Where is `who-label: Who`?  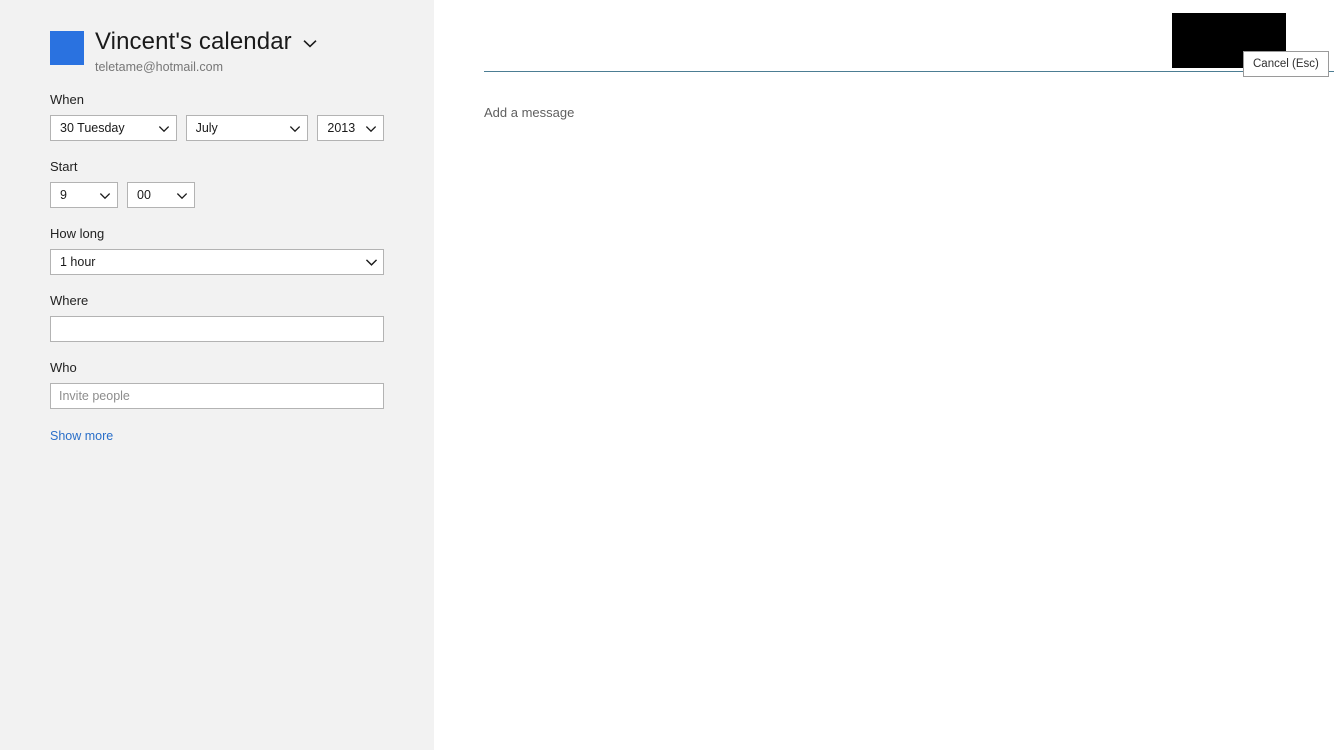
who-label: Who is located at coordinates (63, 367).